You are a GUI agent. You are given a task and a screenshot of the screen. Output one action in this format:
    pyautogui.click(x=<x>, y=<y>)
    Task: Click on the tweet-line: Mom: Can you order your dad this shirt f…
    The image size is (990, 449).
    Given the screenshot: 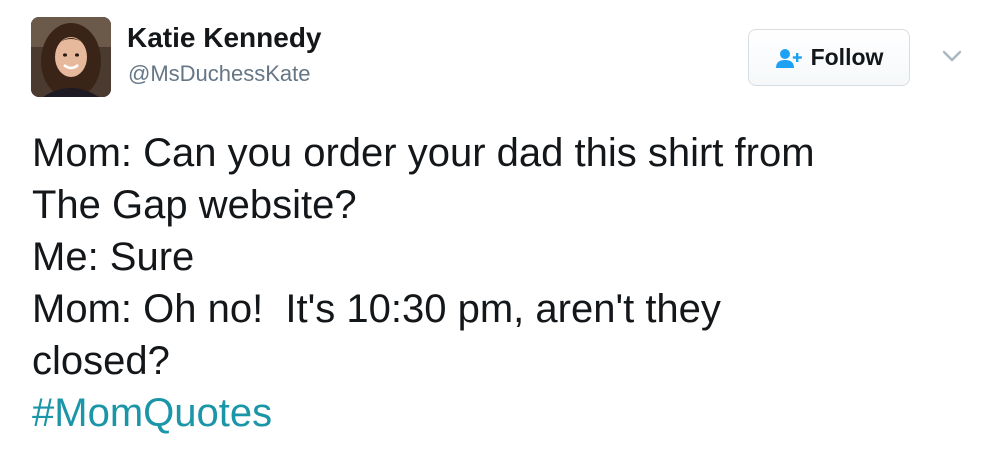 What is the action you would take?
    pyautogui.click(x=423, y=153)
    